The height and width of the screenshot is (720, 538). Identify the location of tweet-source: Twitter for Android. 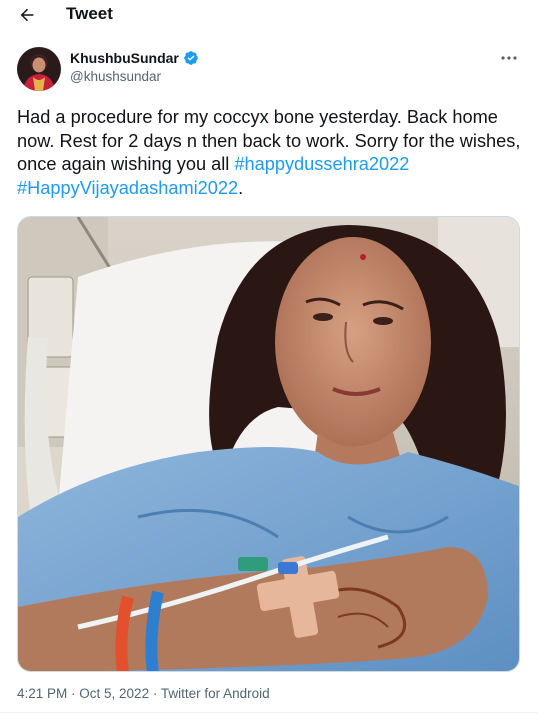
(215, 693).